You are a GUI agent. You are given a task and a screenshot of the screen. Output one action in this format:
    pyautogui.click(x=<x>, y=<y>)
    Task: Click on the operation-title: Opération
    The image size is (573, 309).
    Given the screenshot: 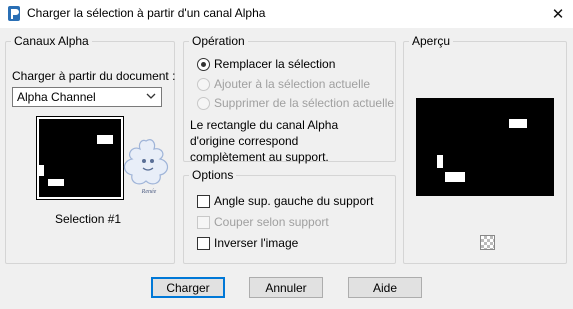 What is the action you would take?
    pyautogui.click(x=218, y=41)
    